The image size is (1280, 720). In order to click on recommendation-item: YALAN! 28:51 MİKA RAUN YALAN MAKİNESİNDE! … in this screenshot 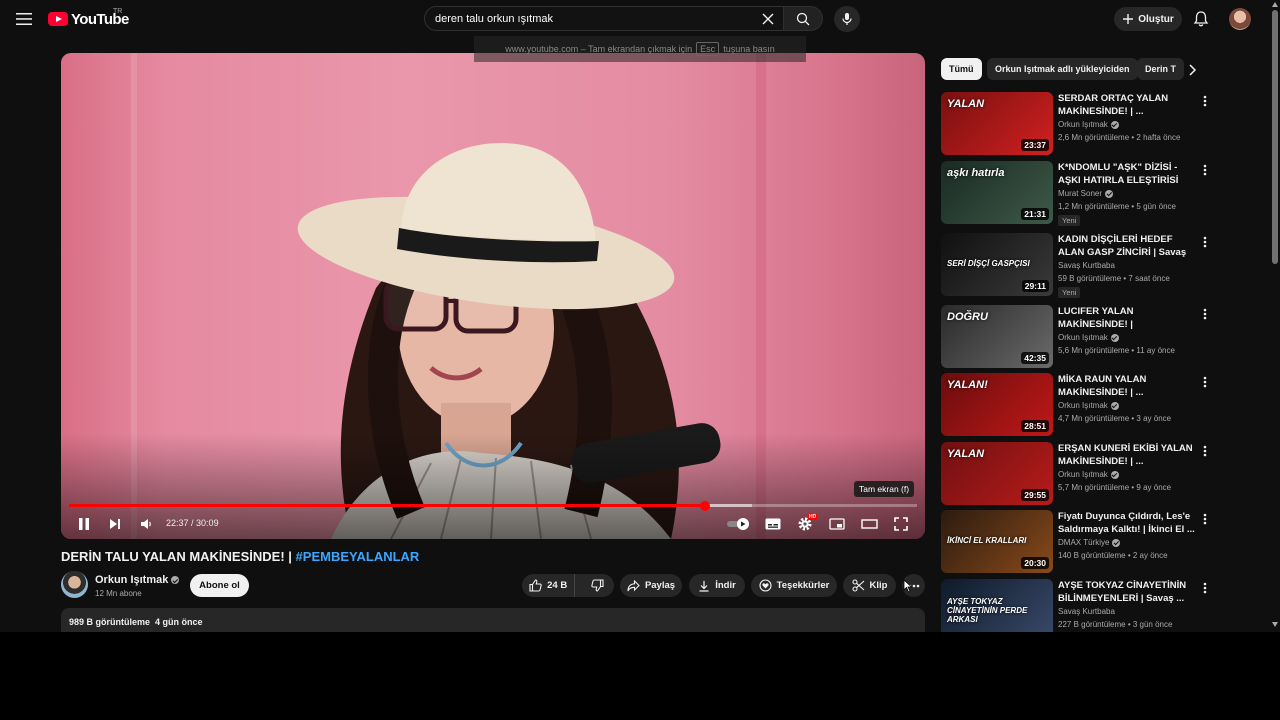, I will do `click(1091, 405)`.